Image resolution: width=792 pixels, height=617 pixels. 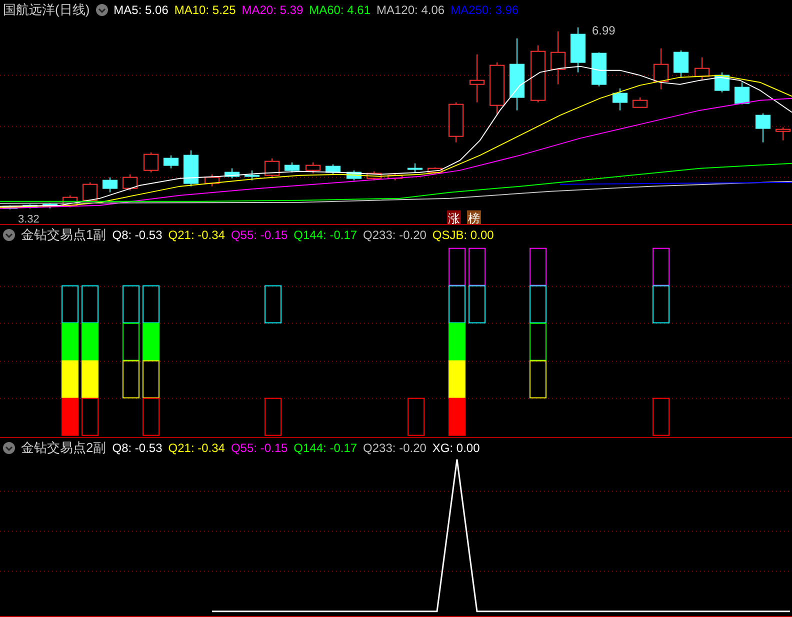 What do you see at coordinates (604, 30) in the screenshot?
I see `high-price-label: 6.99` at bounding box center [604, 30].